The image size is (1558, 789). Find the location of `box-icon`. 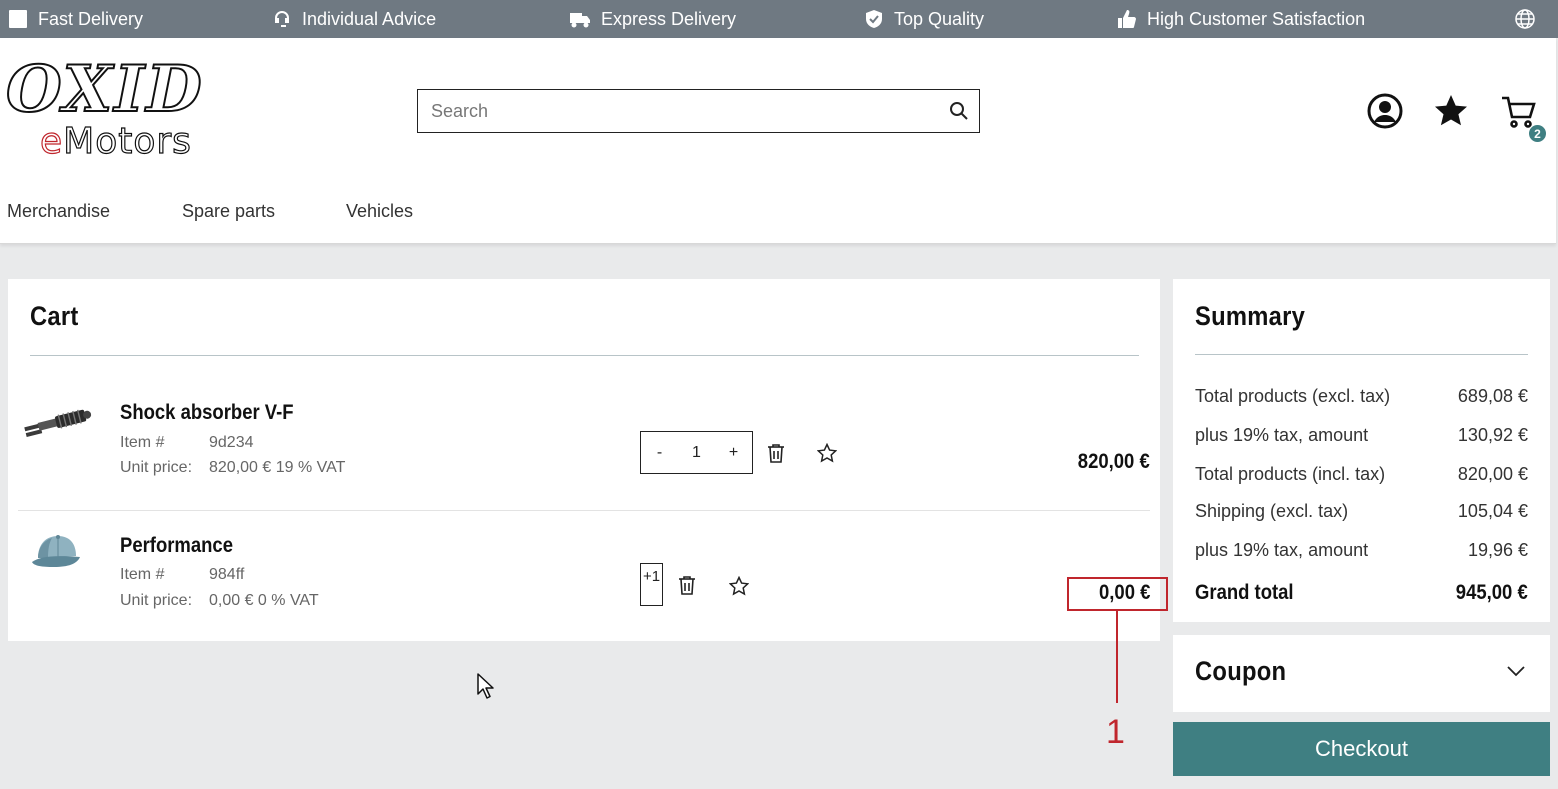

box-icon is located at coordinates (18, 19).